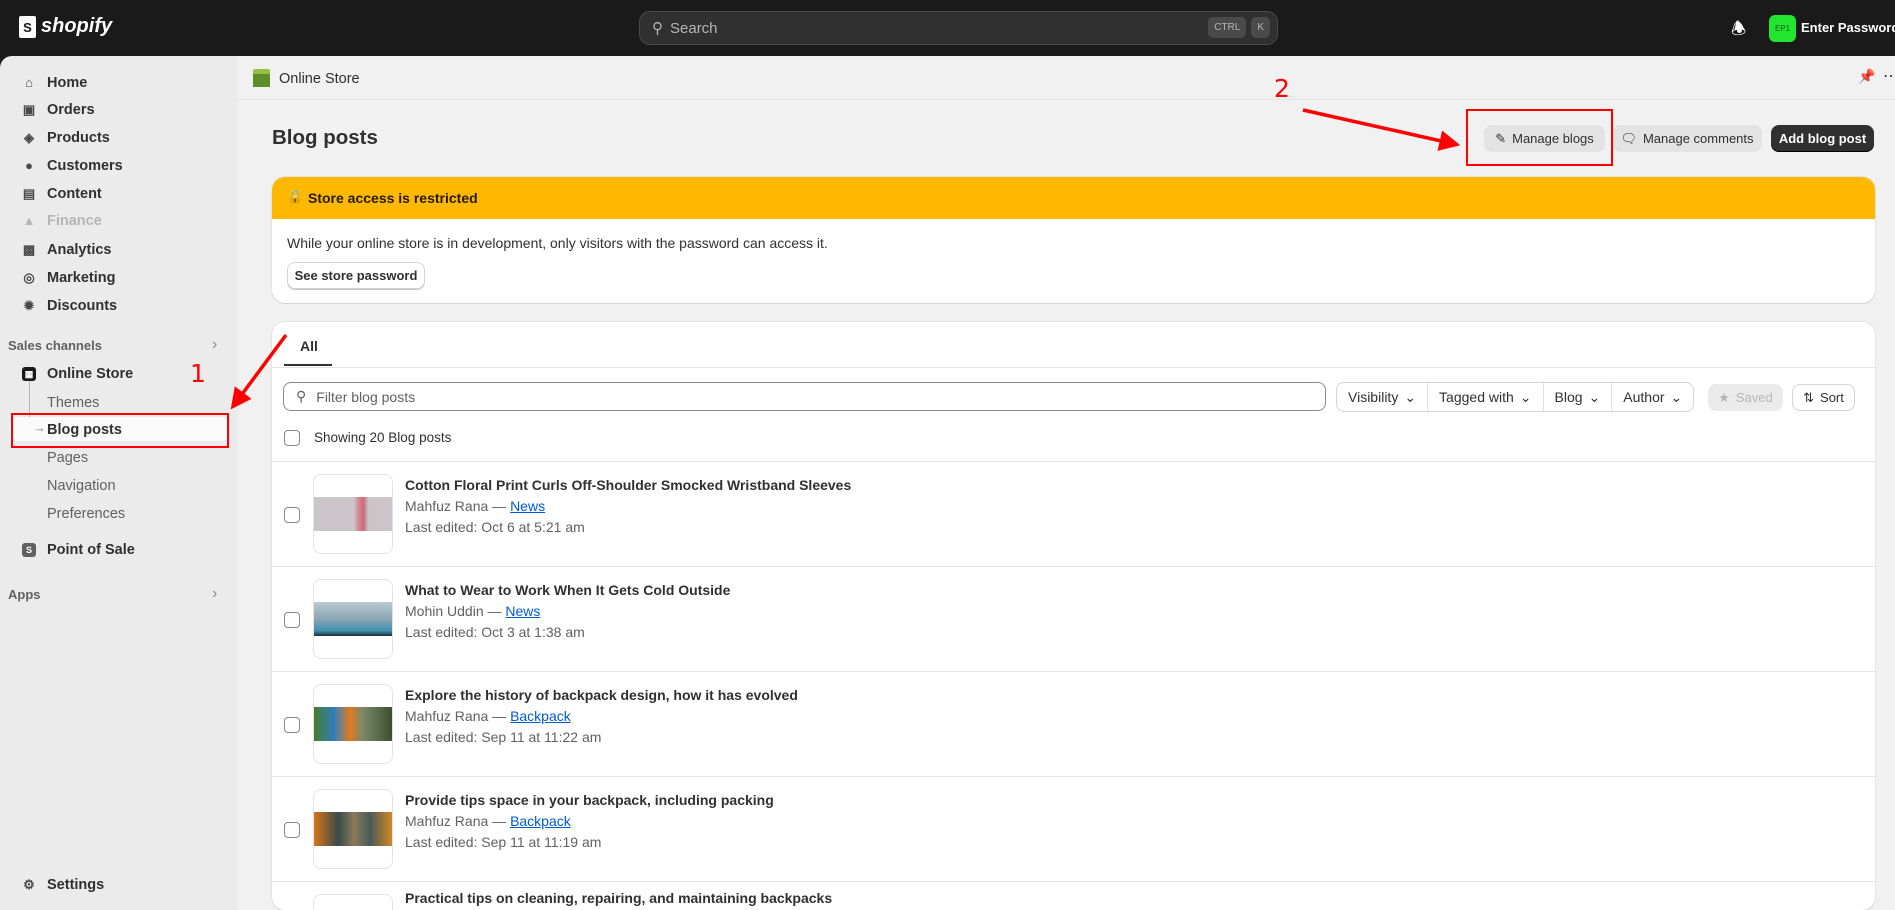 The image size is (1895, 910). I want to click on shortcut-ctrl: CTRL, so click(1227, 27).